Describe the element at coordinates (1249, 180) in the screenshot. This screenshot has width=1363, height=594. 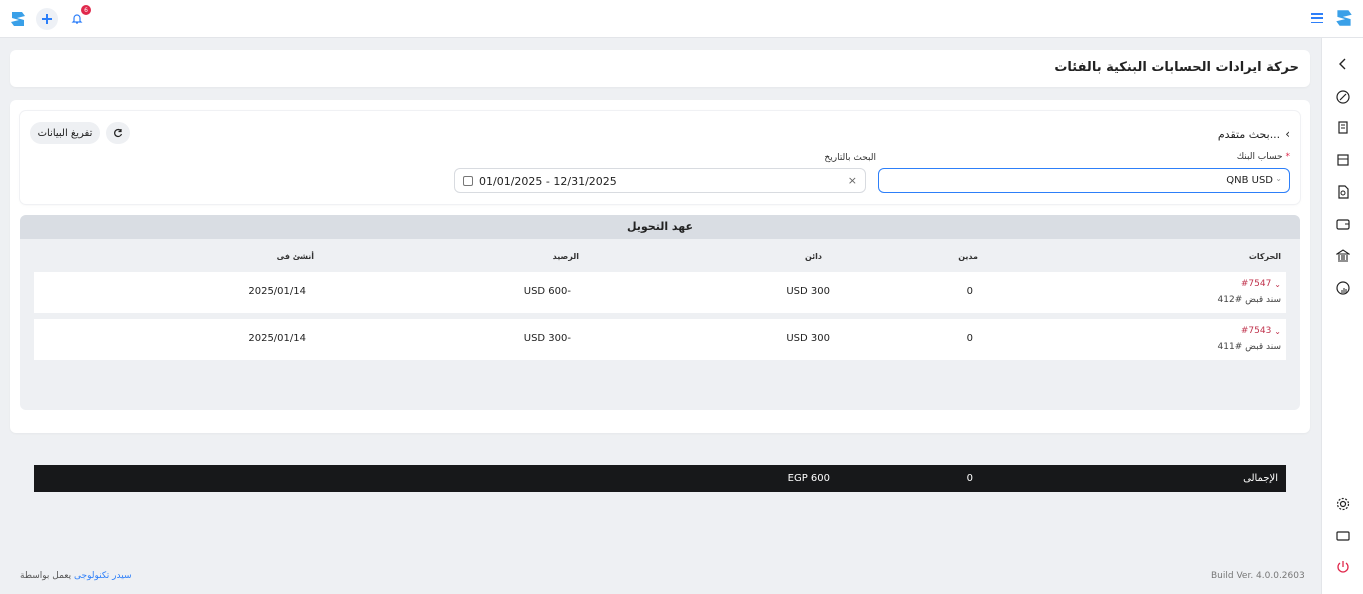
I see `bank-account-value: QNB USD` at that location.